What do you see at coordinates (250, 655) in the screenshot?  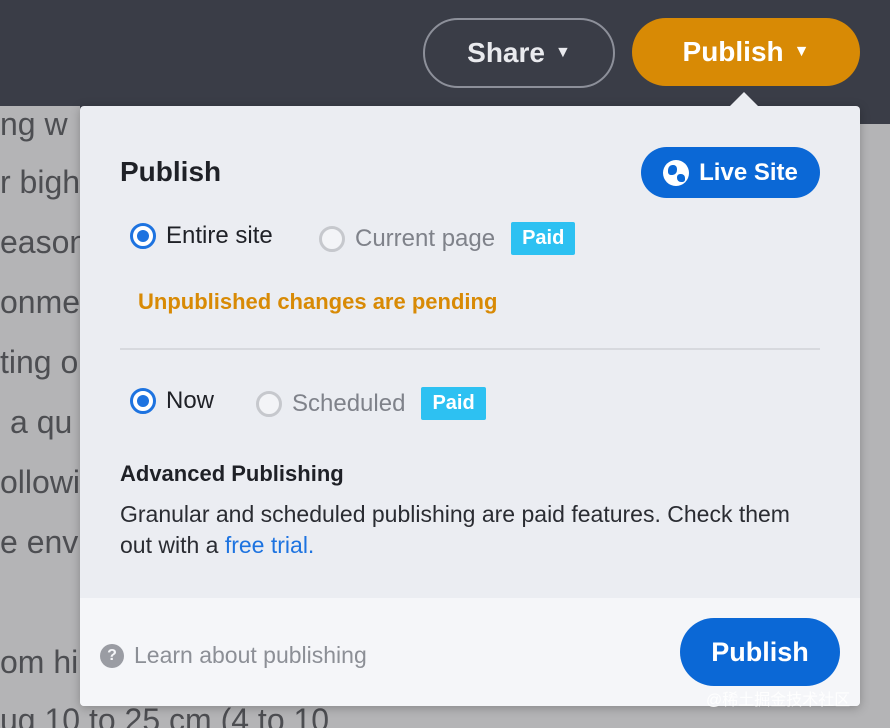 I see `help-label: Learn about publishing` at bounding box center [250, 655].